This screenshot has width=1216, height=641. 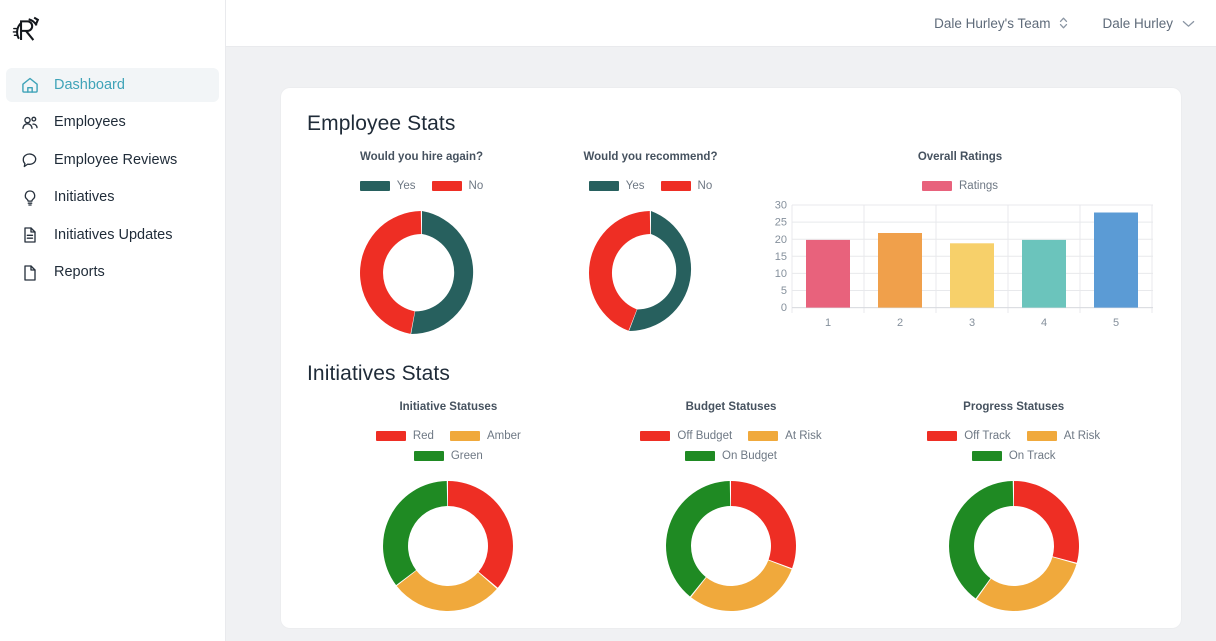 What do you see at coordinates (1044, 323) in the screenshot?
I see `x-tick-label: 4` at bounding box center [1044, 323].